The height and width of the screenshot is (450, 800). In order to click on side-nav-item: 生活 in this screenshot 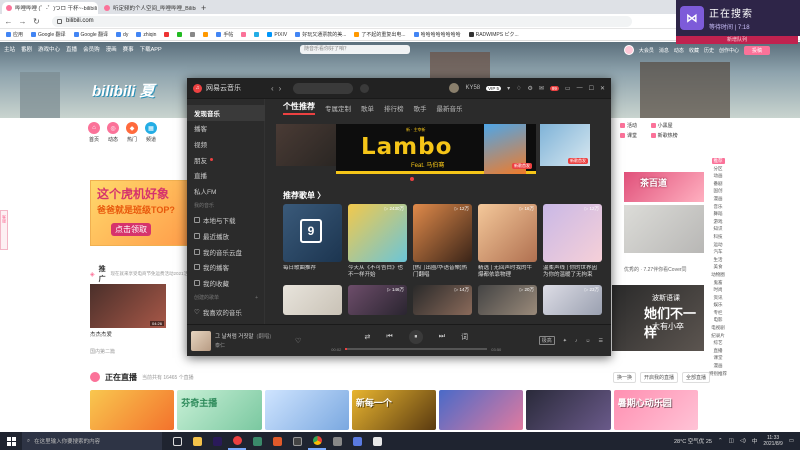, I will do `click(718, 260)`.